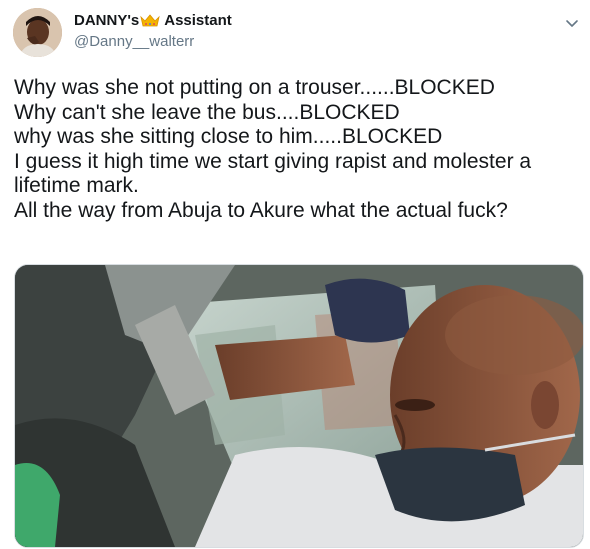 The width and height of the screenshot is (590, 549). Describe the element at coordinates (572, 23) in the screenshot. I see `chevron-down-icon` at that location.